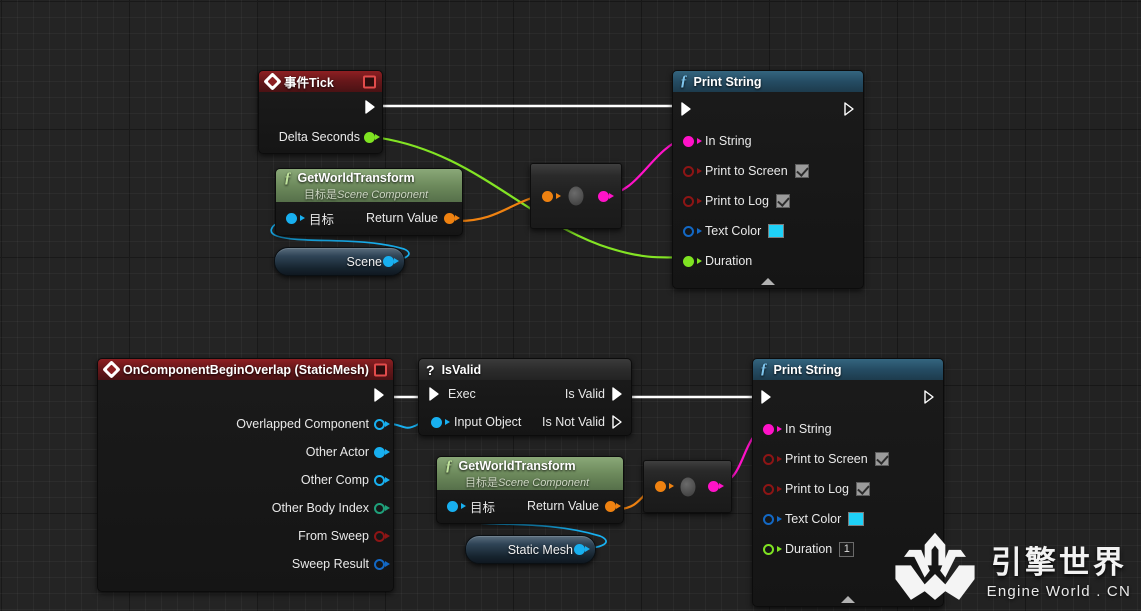 The width and height of the screenshot is (1141, 611). What do you see at coordinates (330, 564) in the screenshot?
I see `pin-label-sweep-result: Sweep Result` at bounding box center [330, 564].